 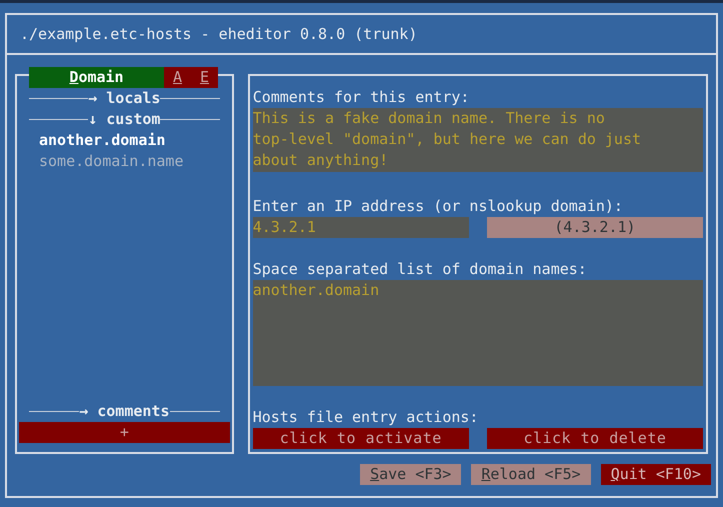 What do you see at coordinates (124, 119) in the screenshot?
I see `group-header: ↓ custom` at bounding box center [124, 119].